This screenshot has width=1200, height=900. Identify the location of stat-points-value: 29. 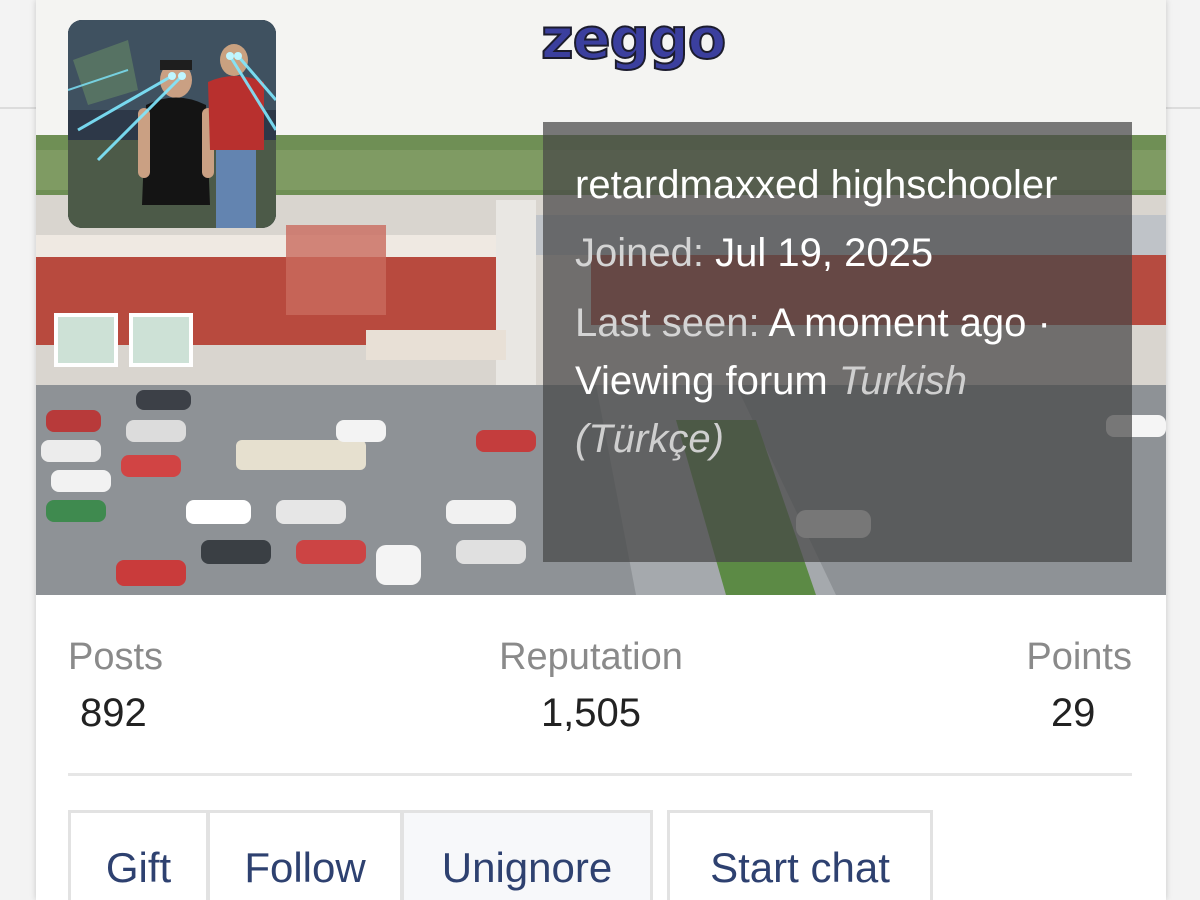
(1073, 713).